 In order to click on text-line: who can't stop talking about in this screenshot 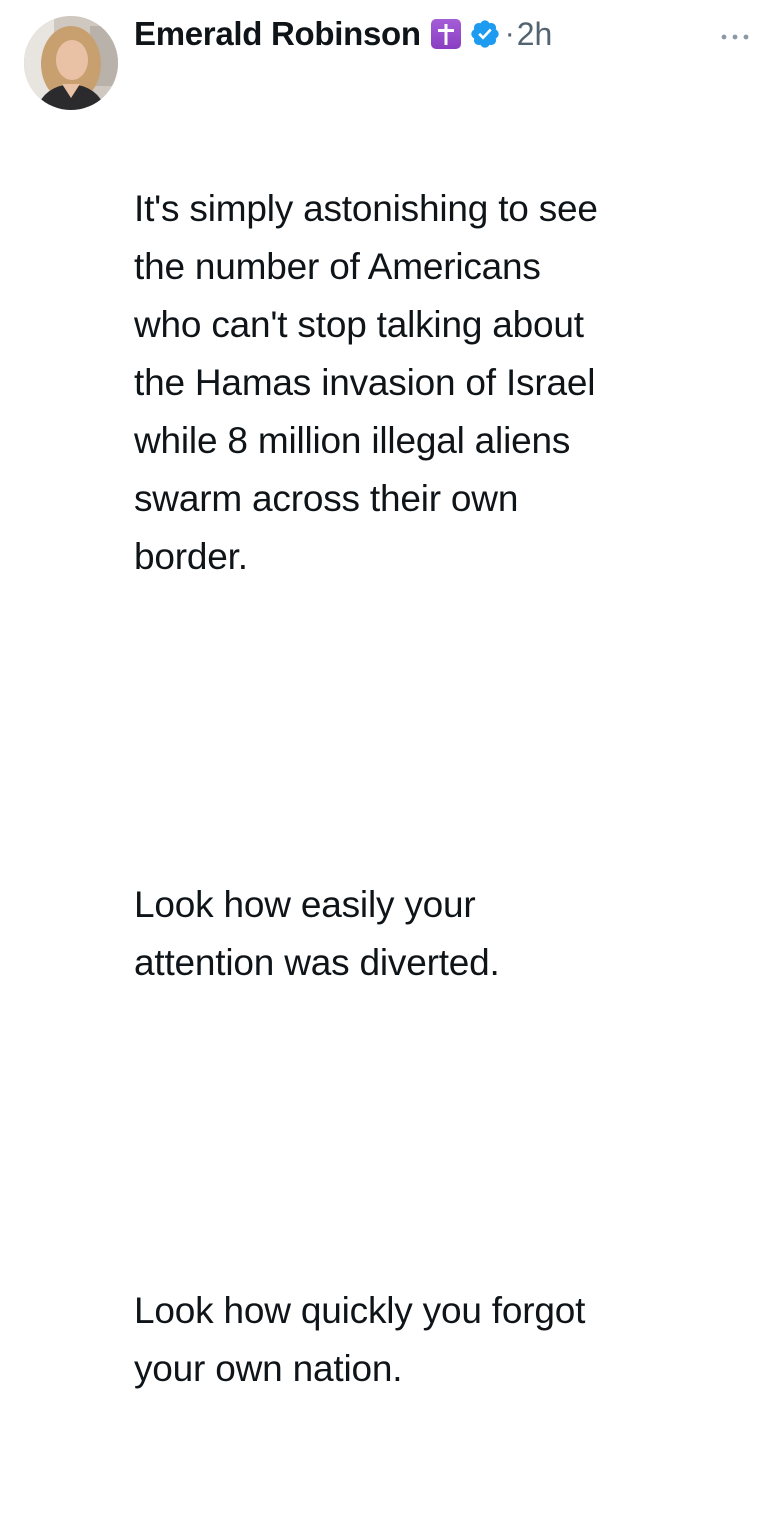, I will do `click(359, 324)`.